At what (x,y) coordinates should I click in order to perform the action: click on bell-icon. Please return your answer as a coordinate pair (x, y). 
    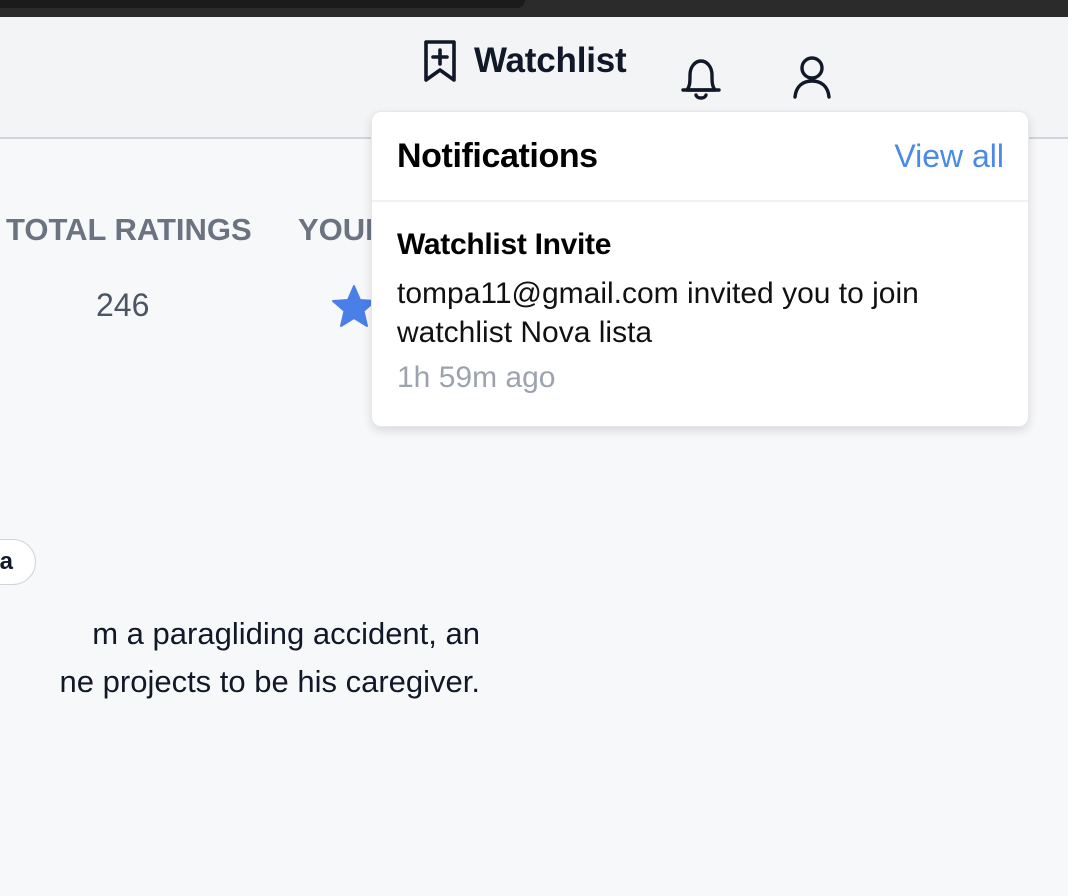
    Looking at the image, I should click on (701, 79).